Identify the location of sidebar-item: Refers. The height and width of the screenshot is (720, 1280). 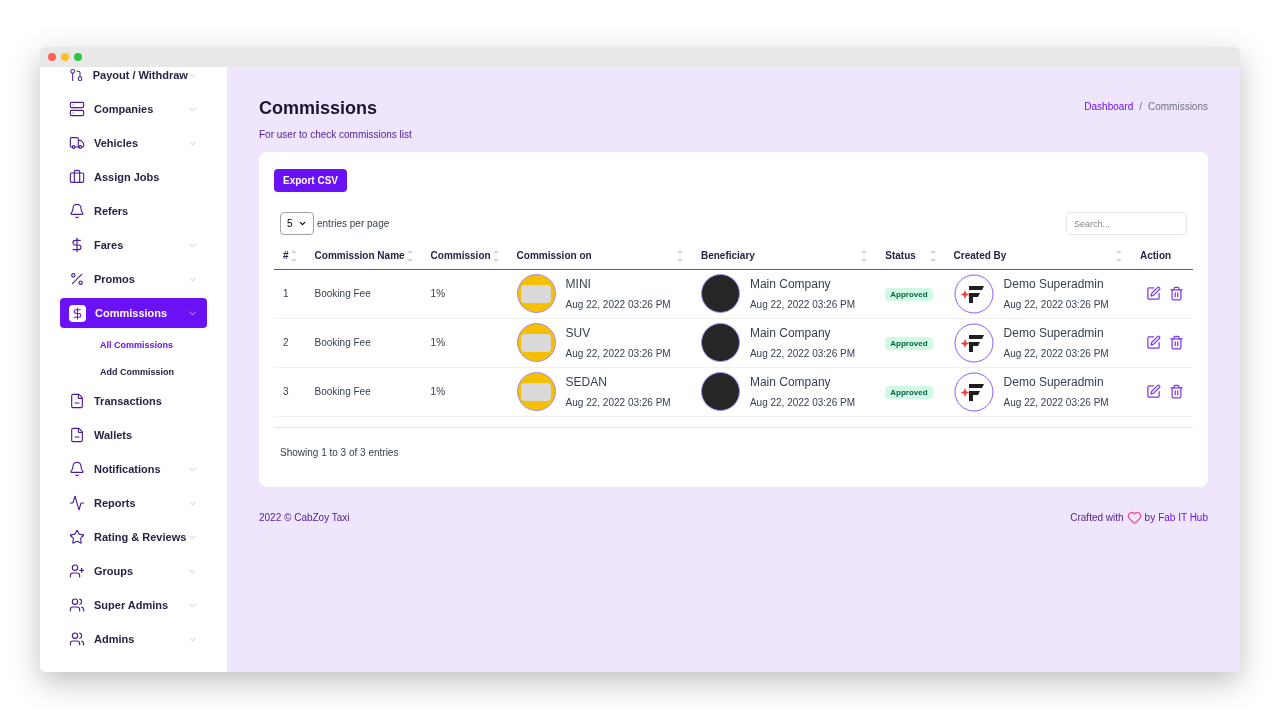
(133, 211).